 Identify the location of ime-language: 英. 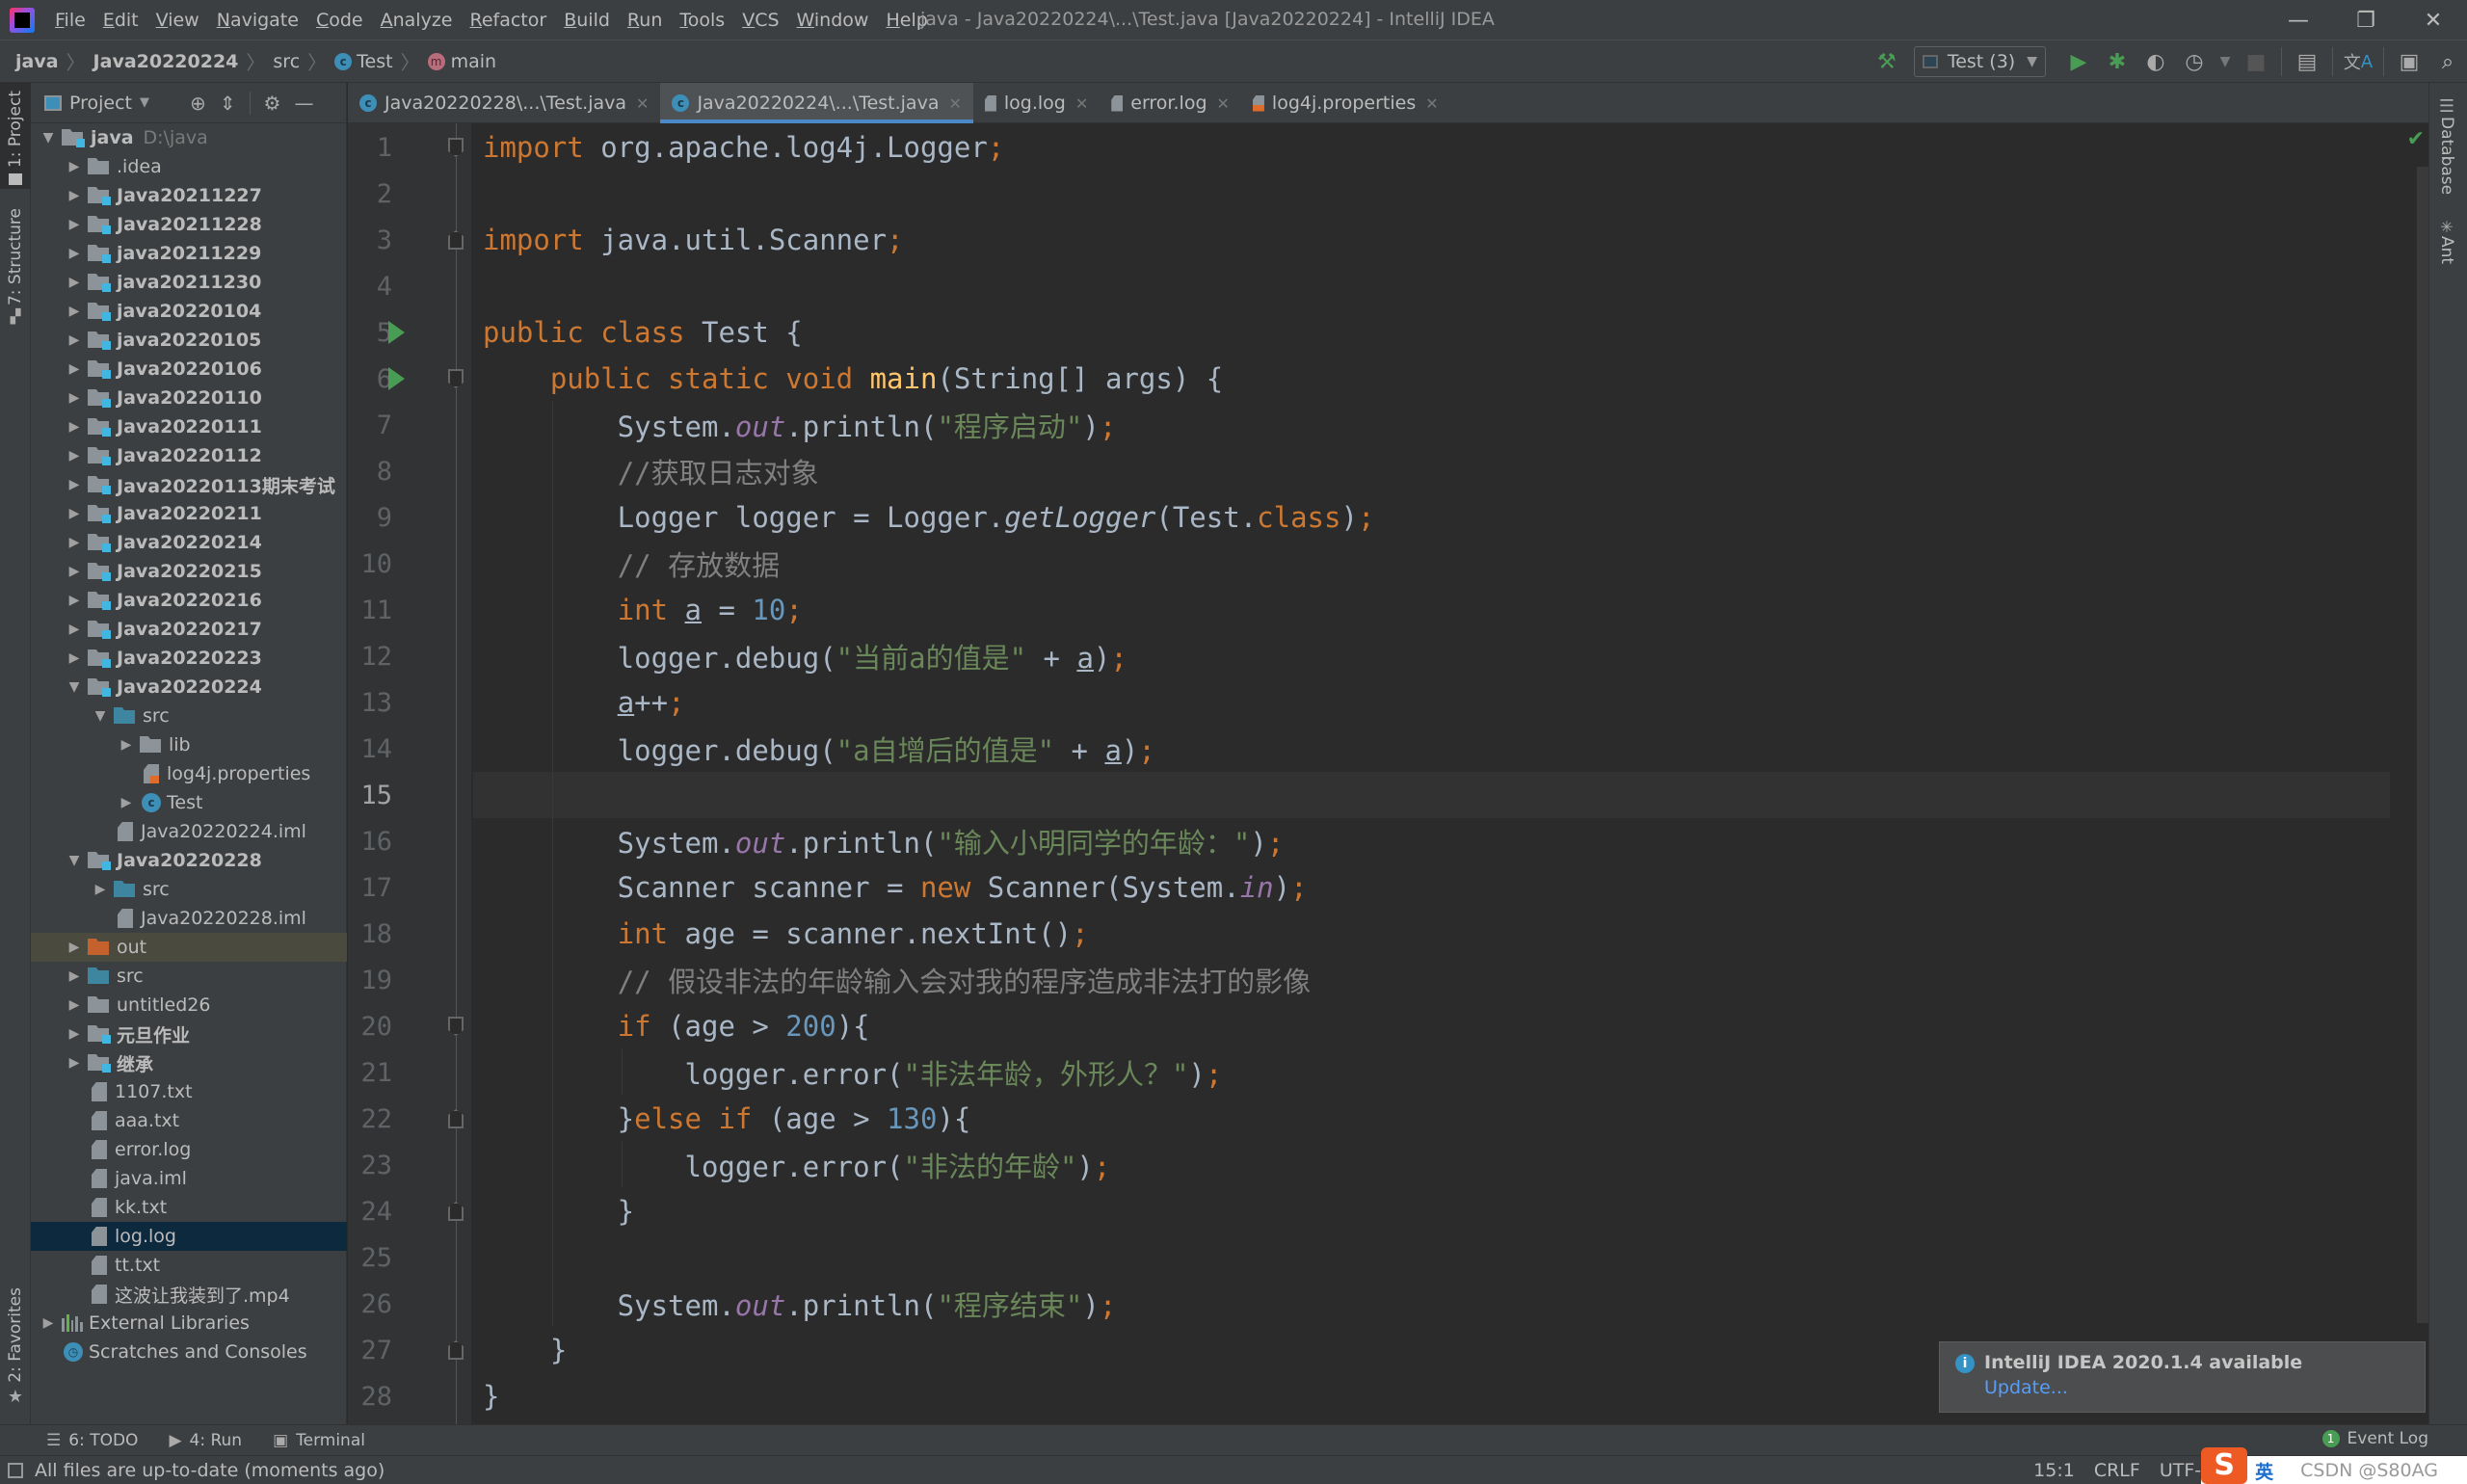
(2264, 1471).